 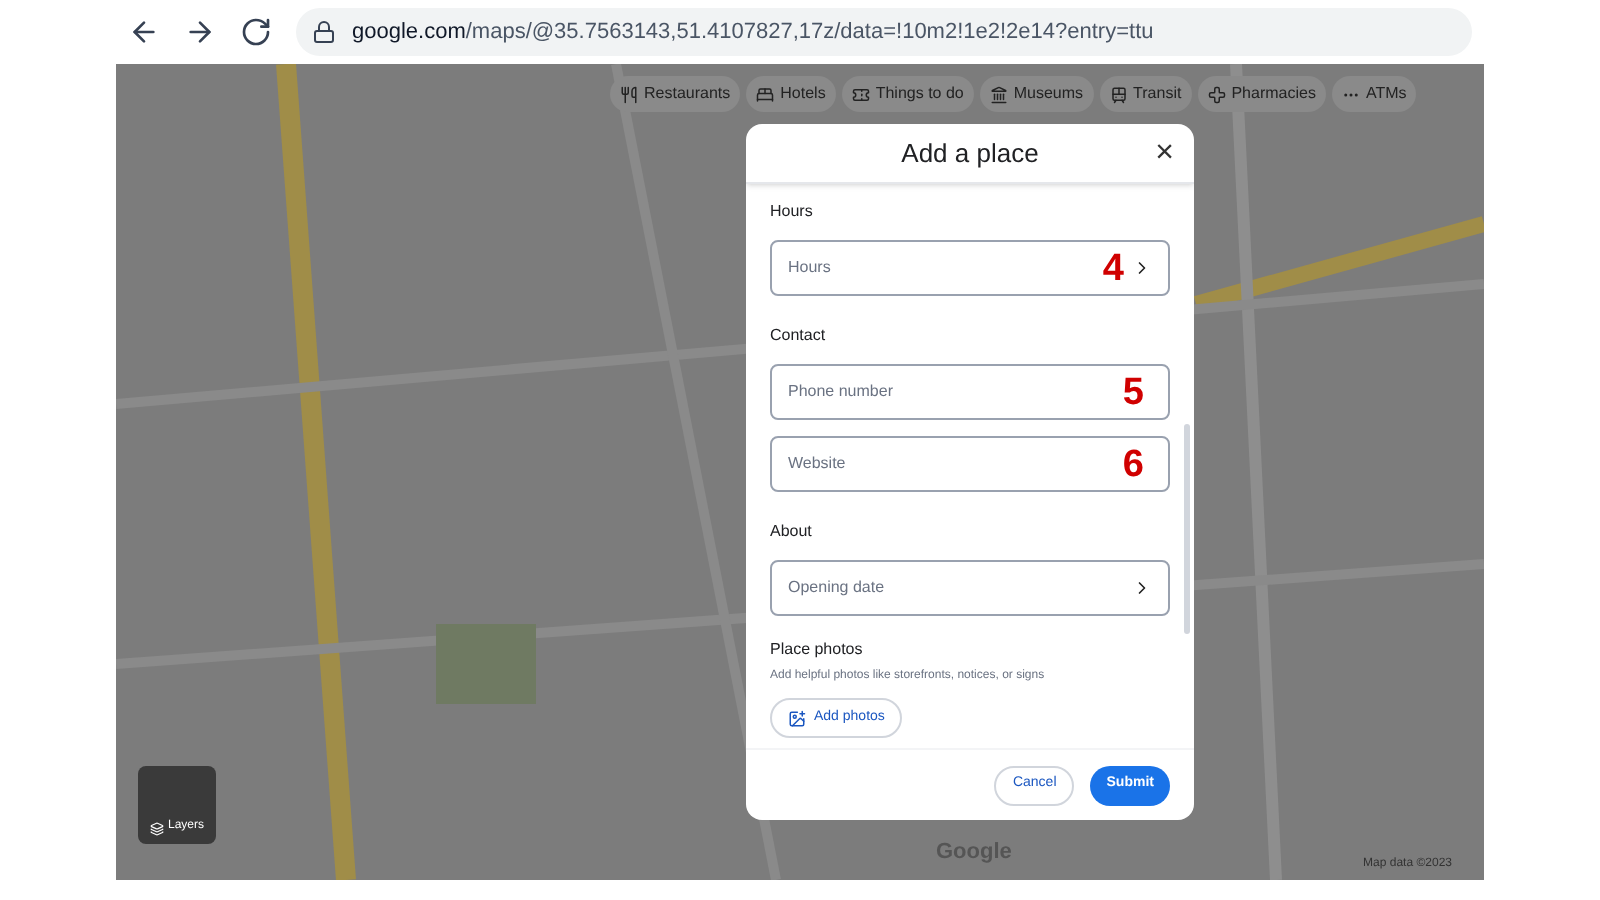 I want to click on lock-icon, so click(x=324, y=32).